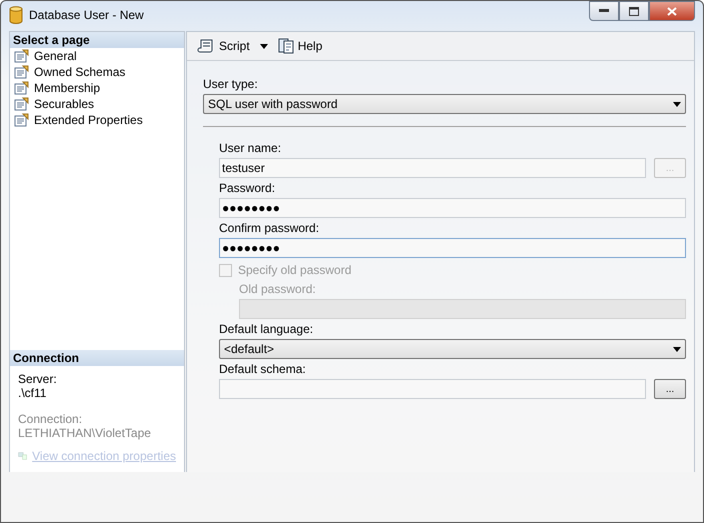  I want to click on help-book-icon, so click(286, 46).